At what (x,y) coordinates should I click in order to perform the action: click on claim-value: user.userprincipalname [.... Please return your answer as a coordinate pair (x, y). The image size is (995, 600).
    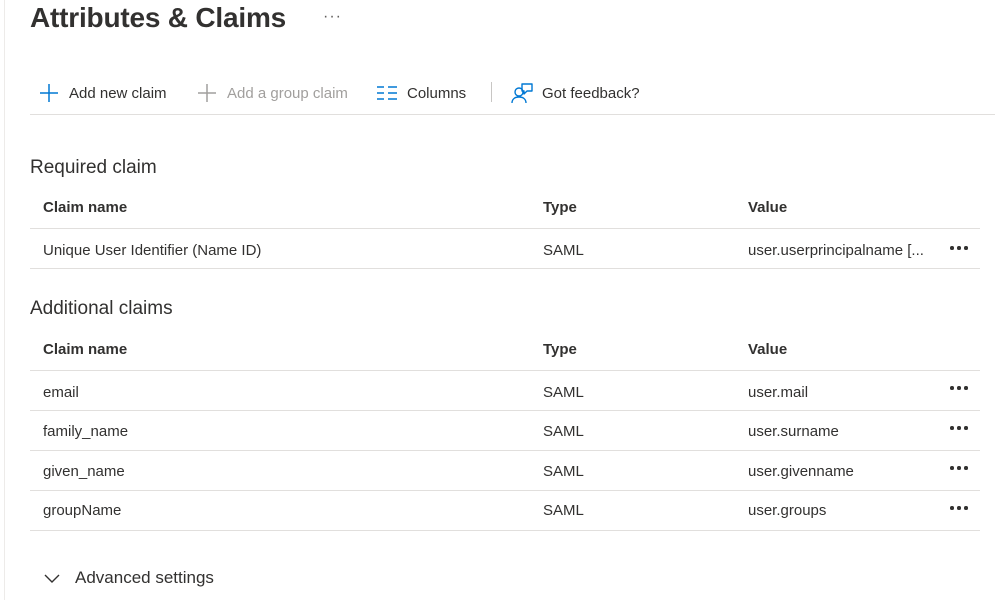
    Looking at the image, I should click on (836, 250).